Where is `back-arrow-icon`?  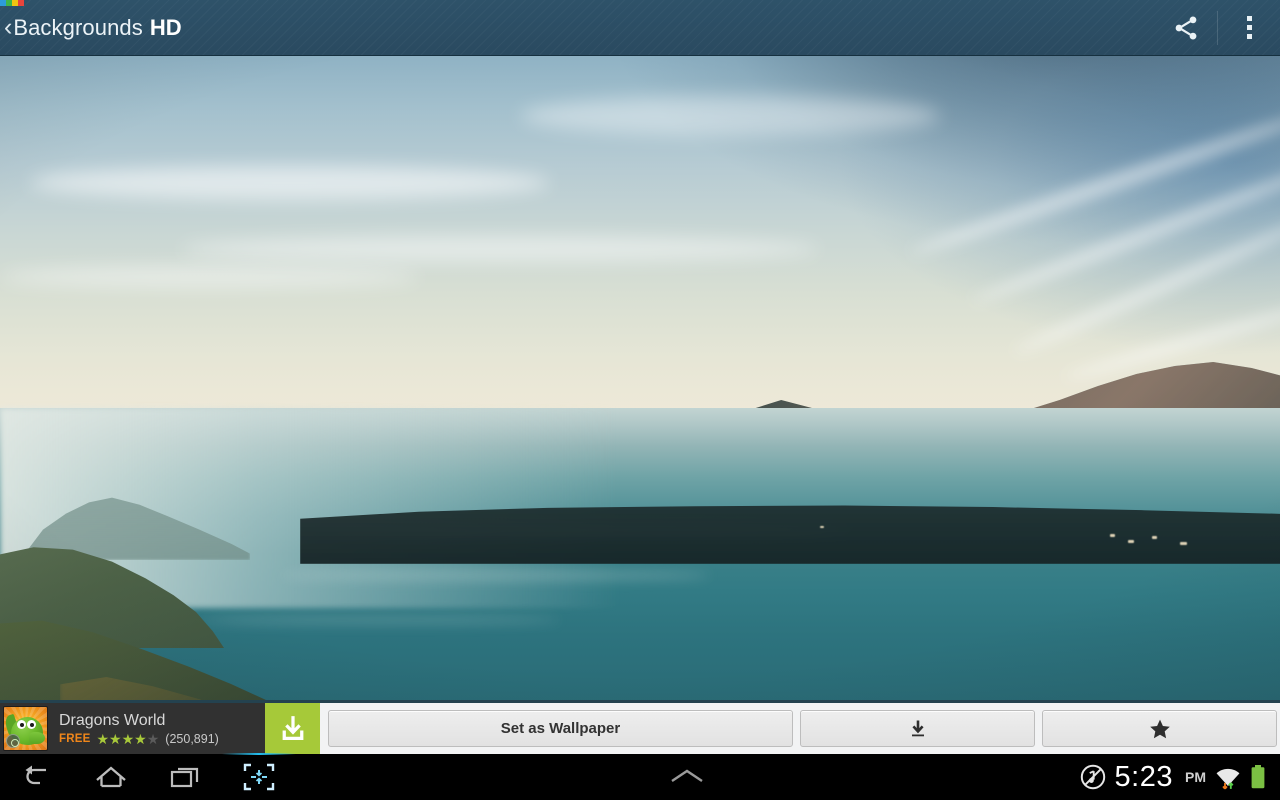
back-arrow-icon is located at coordinates (35, 775).